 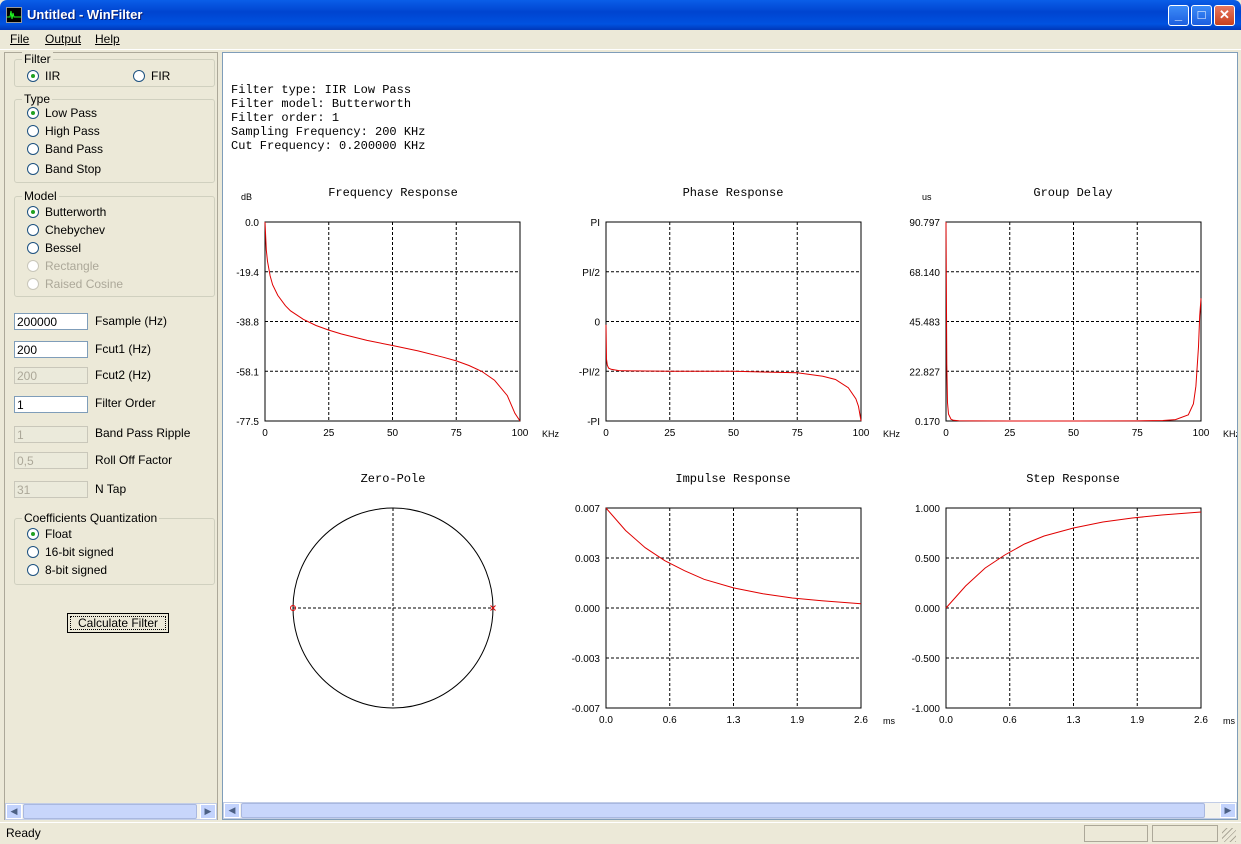 What do you see at coordinates (118, 623) in the screenshot?
I see `calculate-filter-button: Calculate Filter` at bounding box center [118, 623].